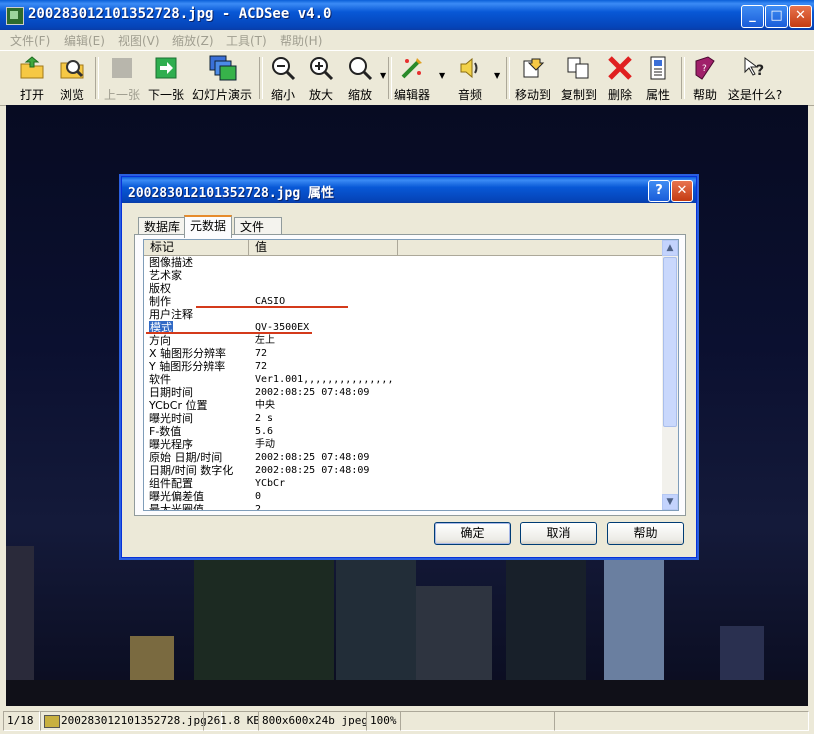  Describe the element at coordinates (383, 721) in the screenshot. I see `status-zoom: 100%` at that location.